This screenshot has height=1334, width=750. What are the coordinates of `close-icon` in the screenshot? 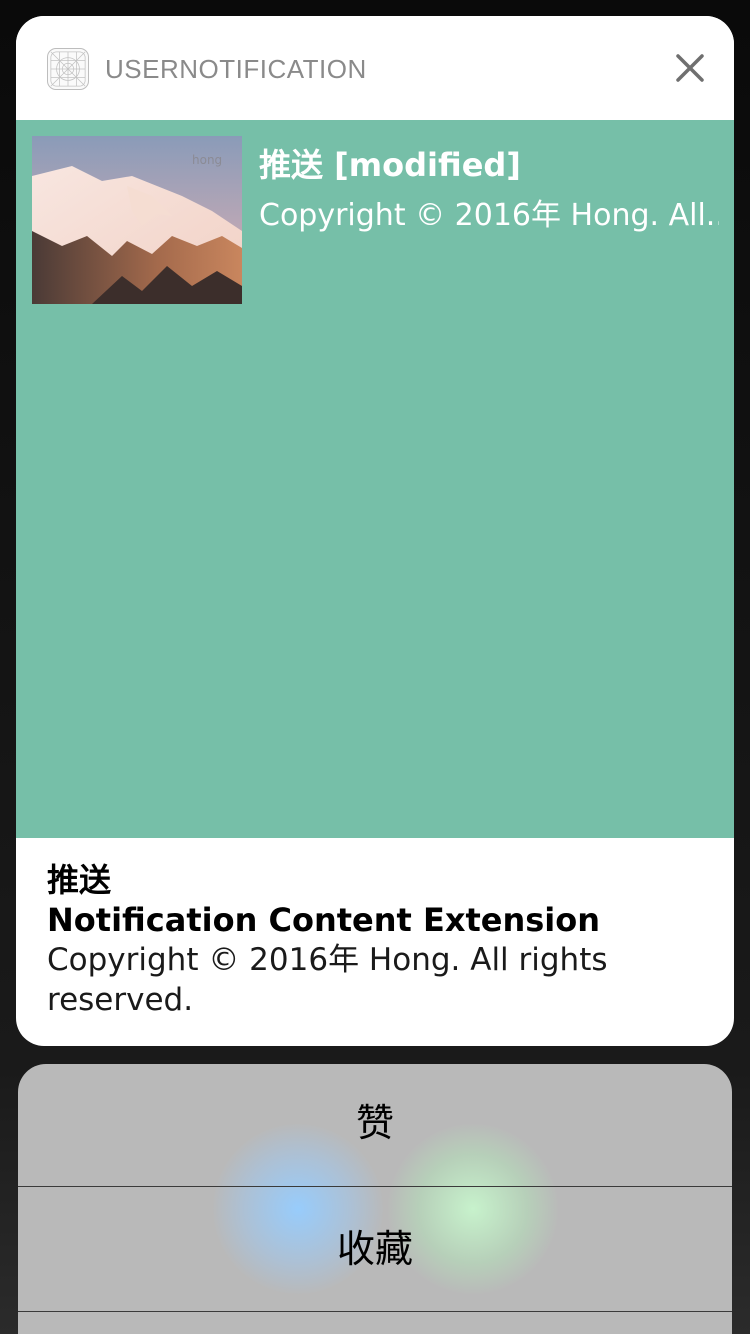 It's located at (690, 68).